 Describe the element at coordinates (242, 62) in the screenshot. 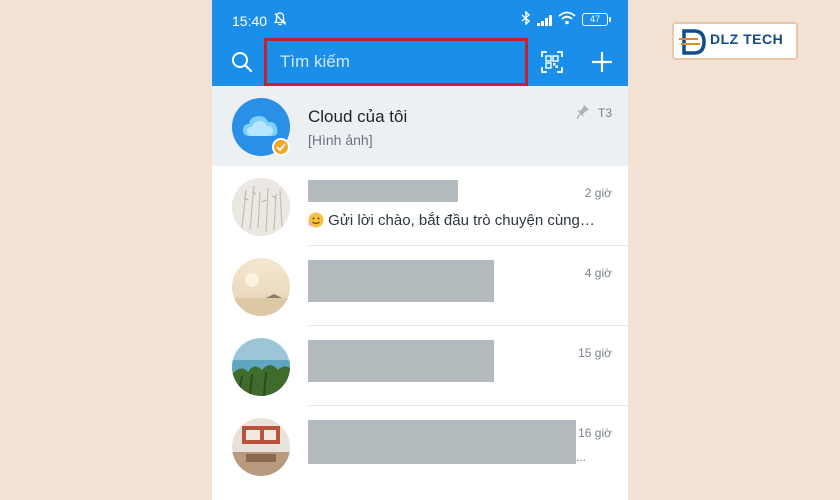

I see `search-icon` at that location.